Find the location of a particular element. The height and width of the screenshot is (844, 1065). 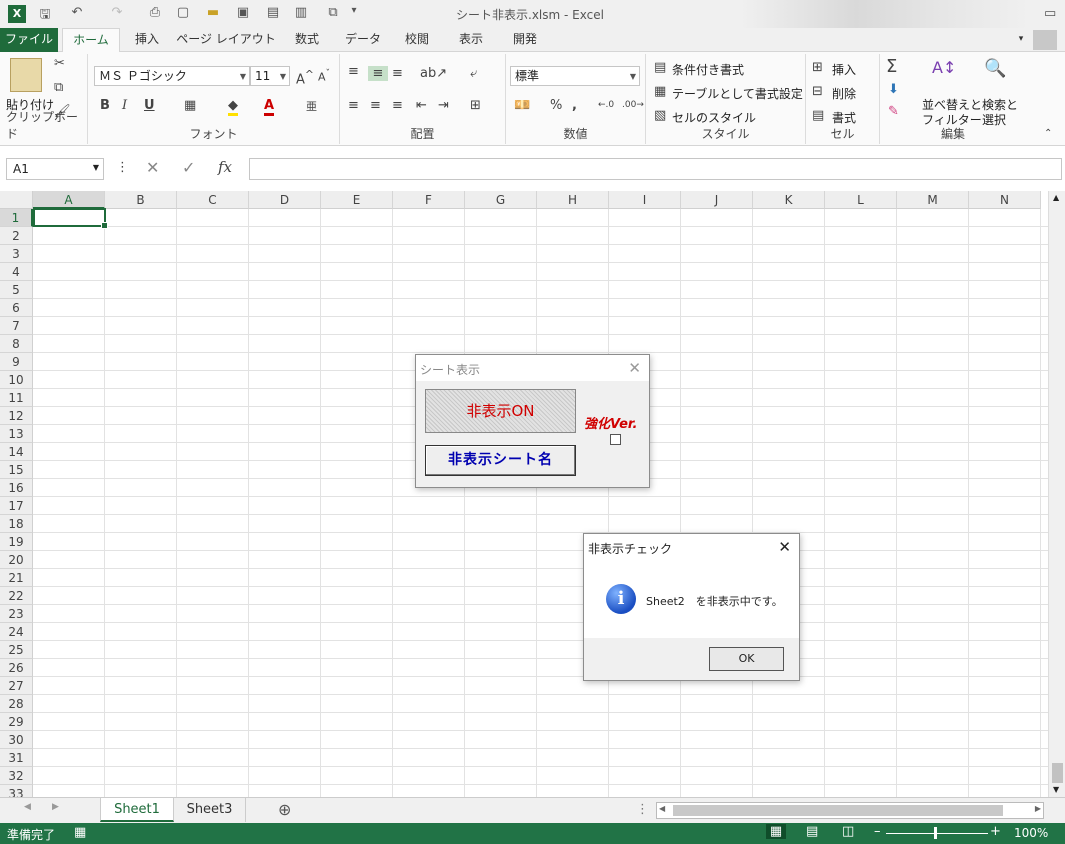

column-header: D is located at coordinates (285, 200).